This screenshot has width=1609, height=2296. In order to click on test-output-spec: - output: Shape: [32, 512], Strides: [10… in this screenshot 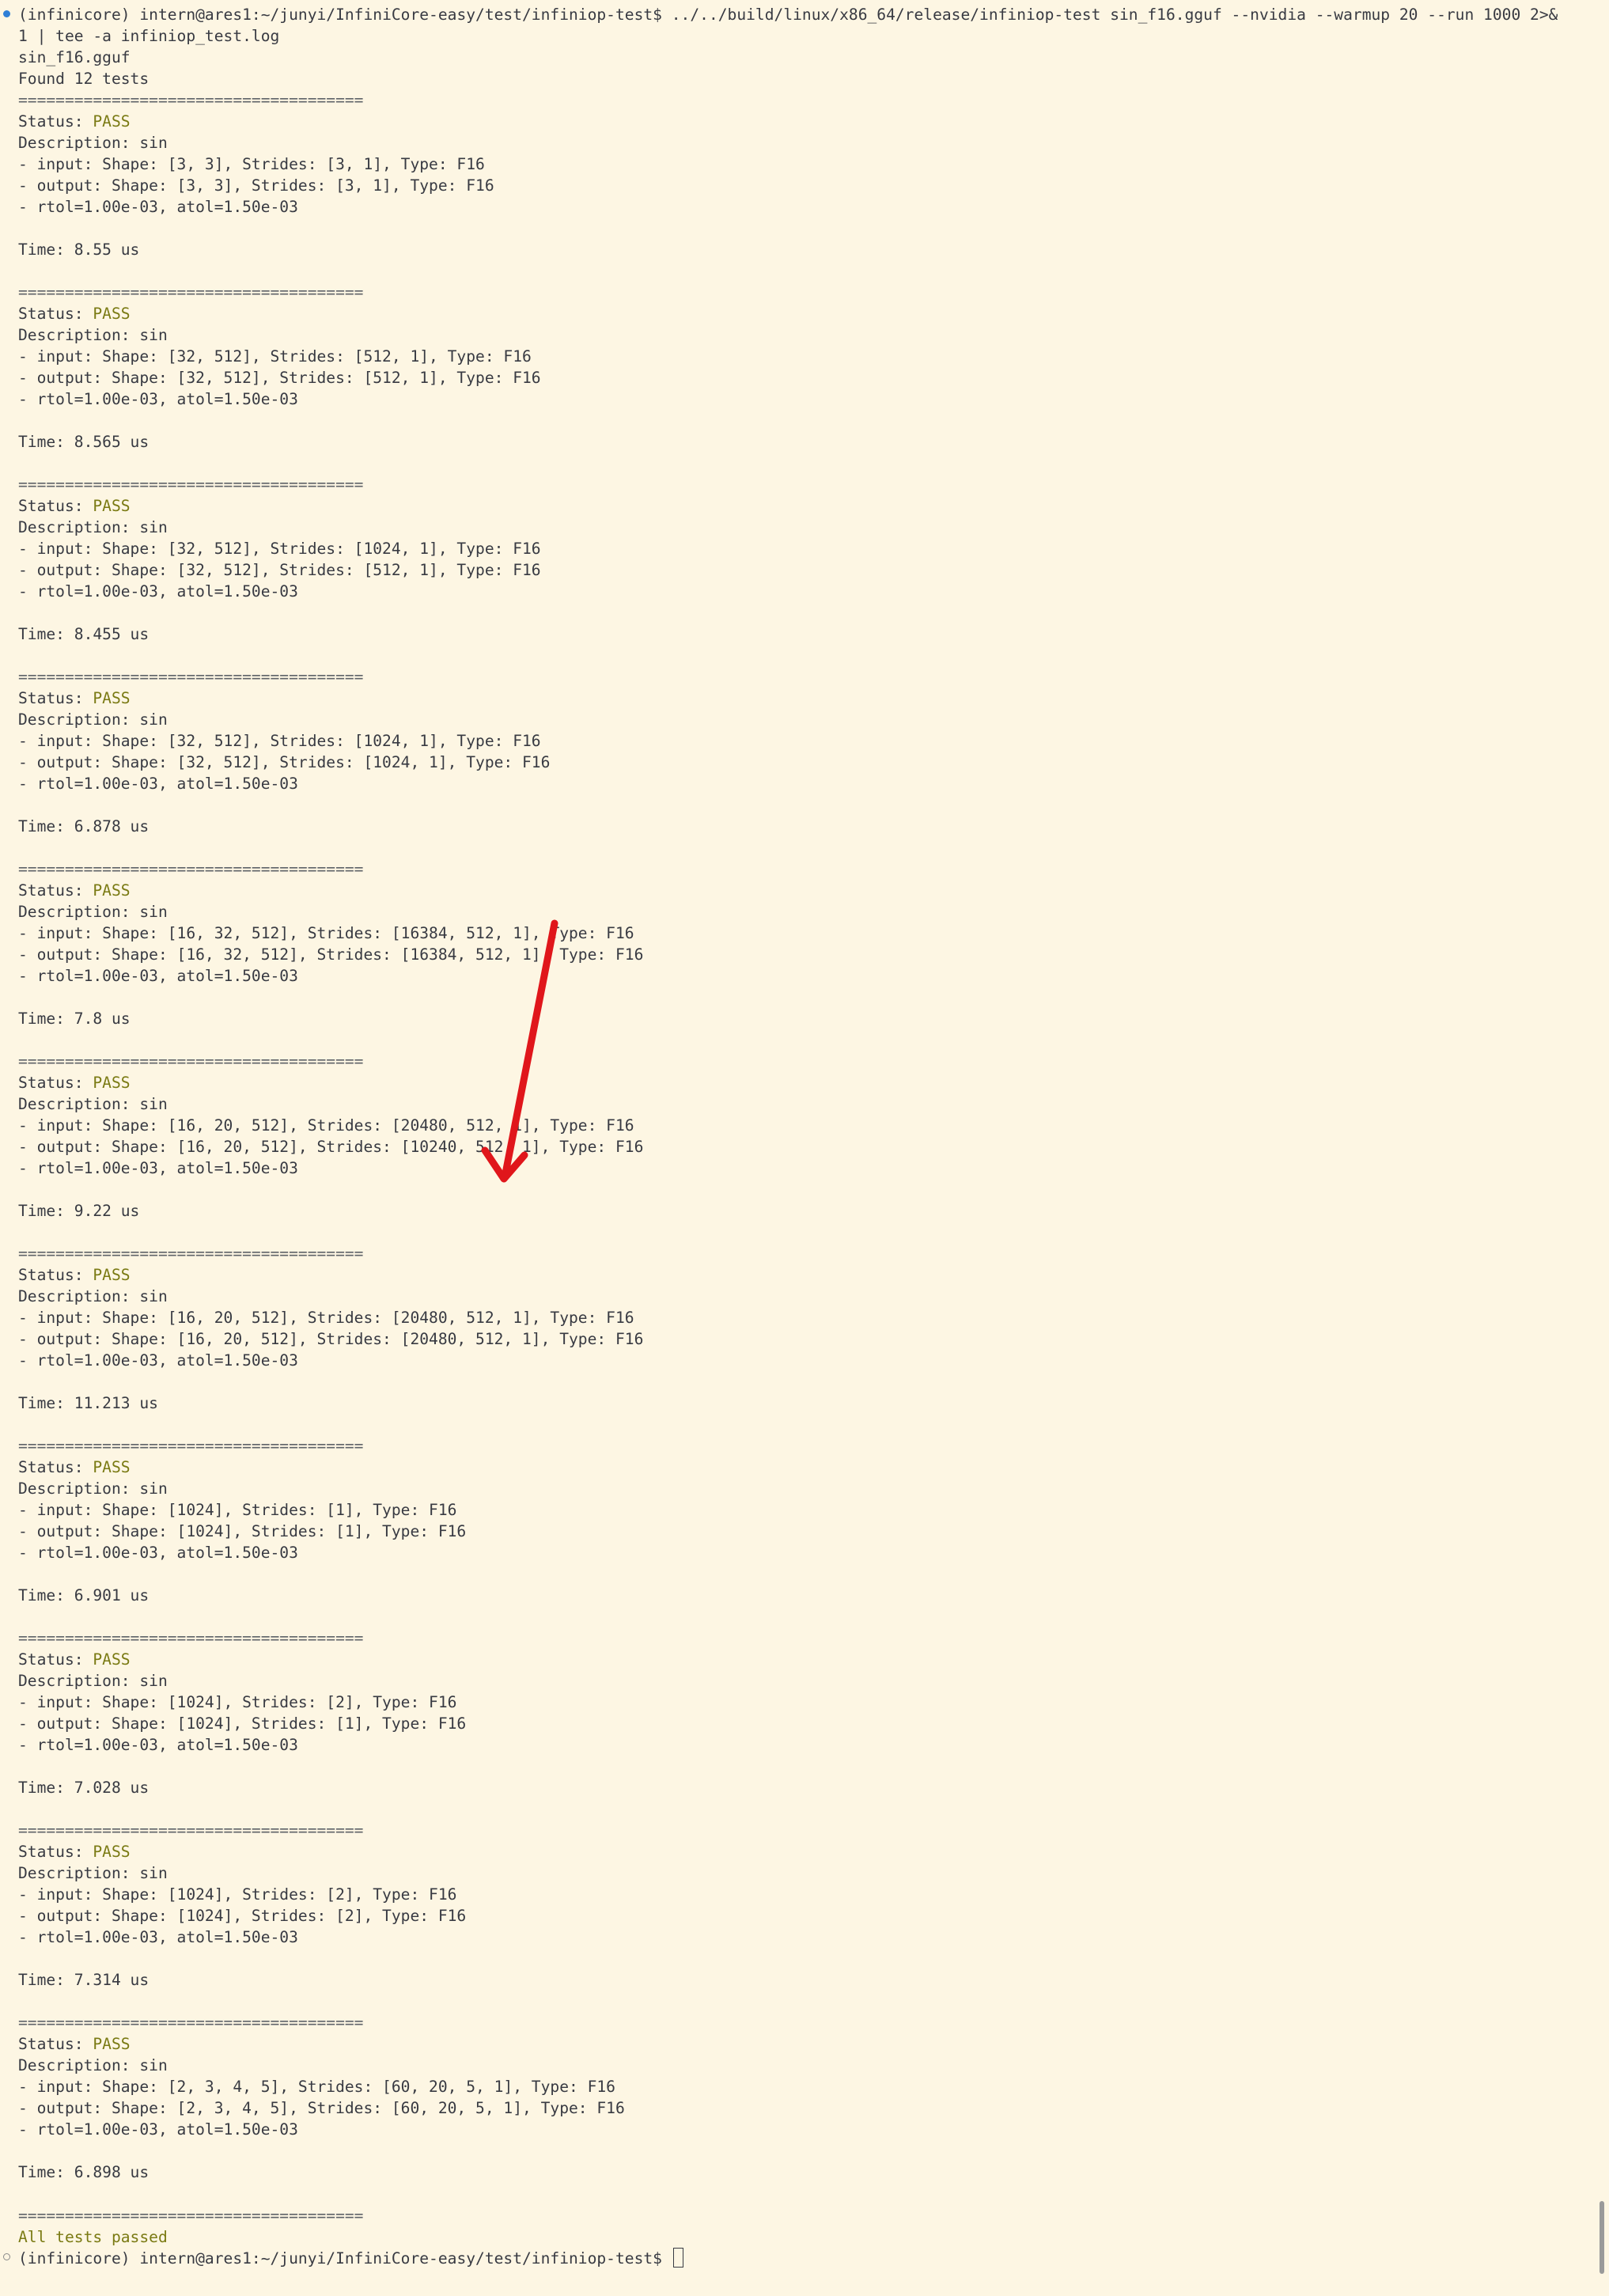, I will do `click(285, 762)`.